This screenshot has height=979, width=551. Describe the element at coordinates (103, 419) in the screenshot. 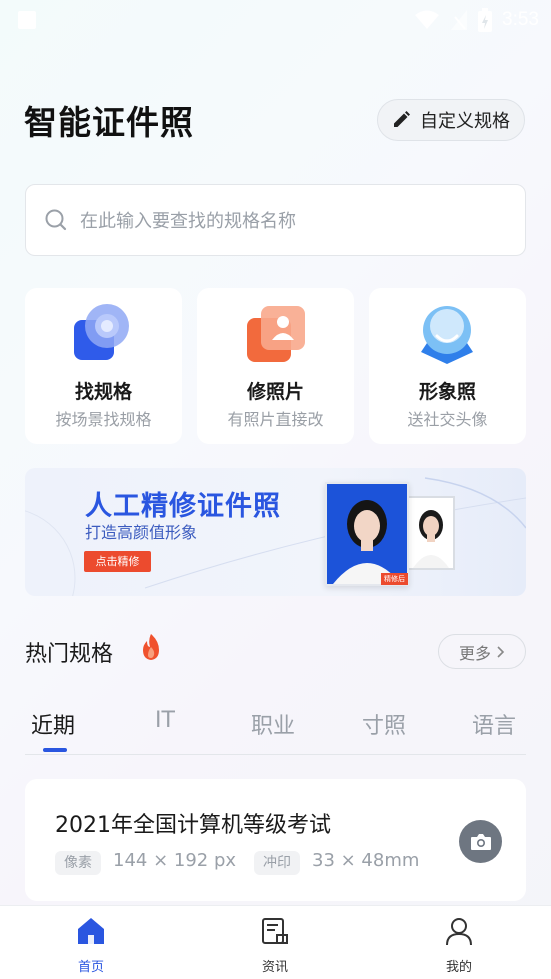

I see `feature-subtitle: 按场景找规格` at that location.